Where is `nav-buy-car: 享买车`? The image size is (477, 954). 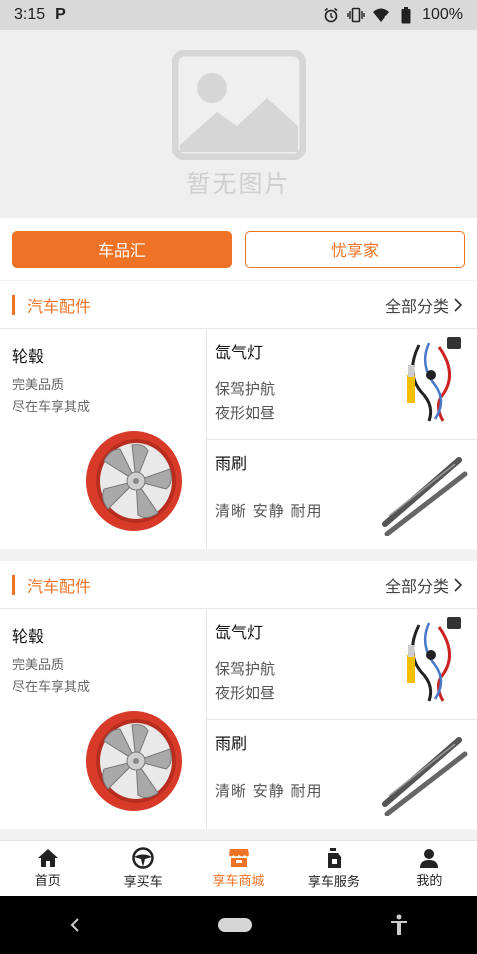 nav-buy-car: 享买车 is located at coordinates (142, 868).